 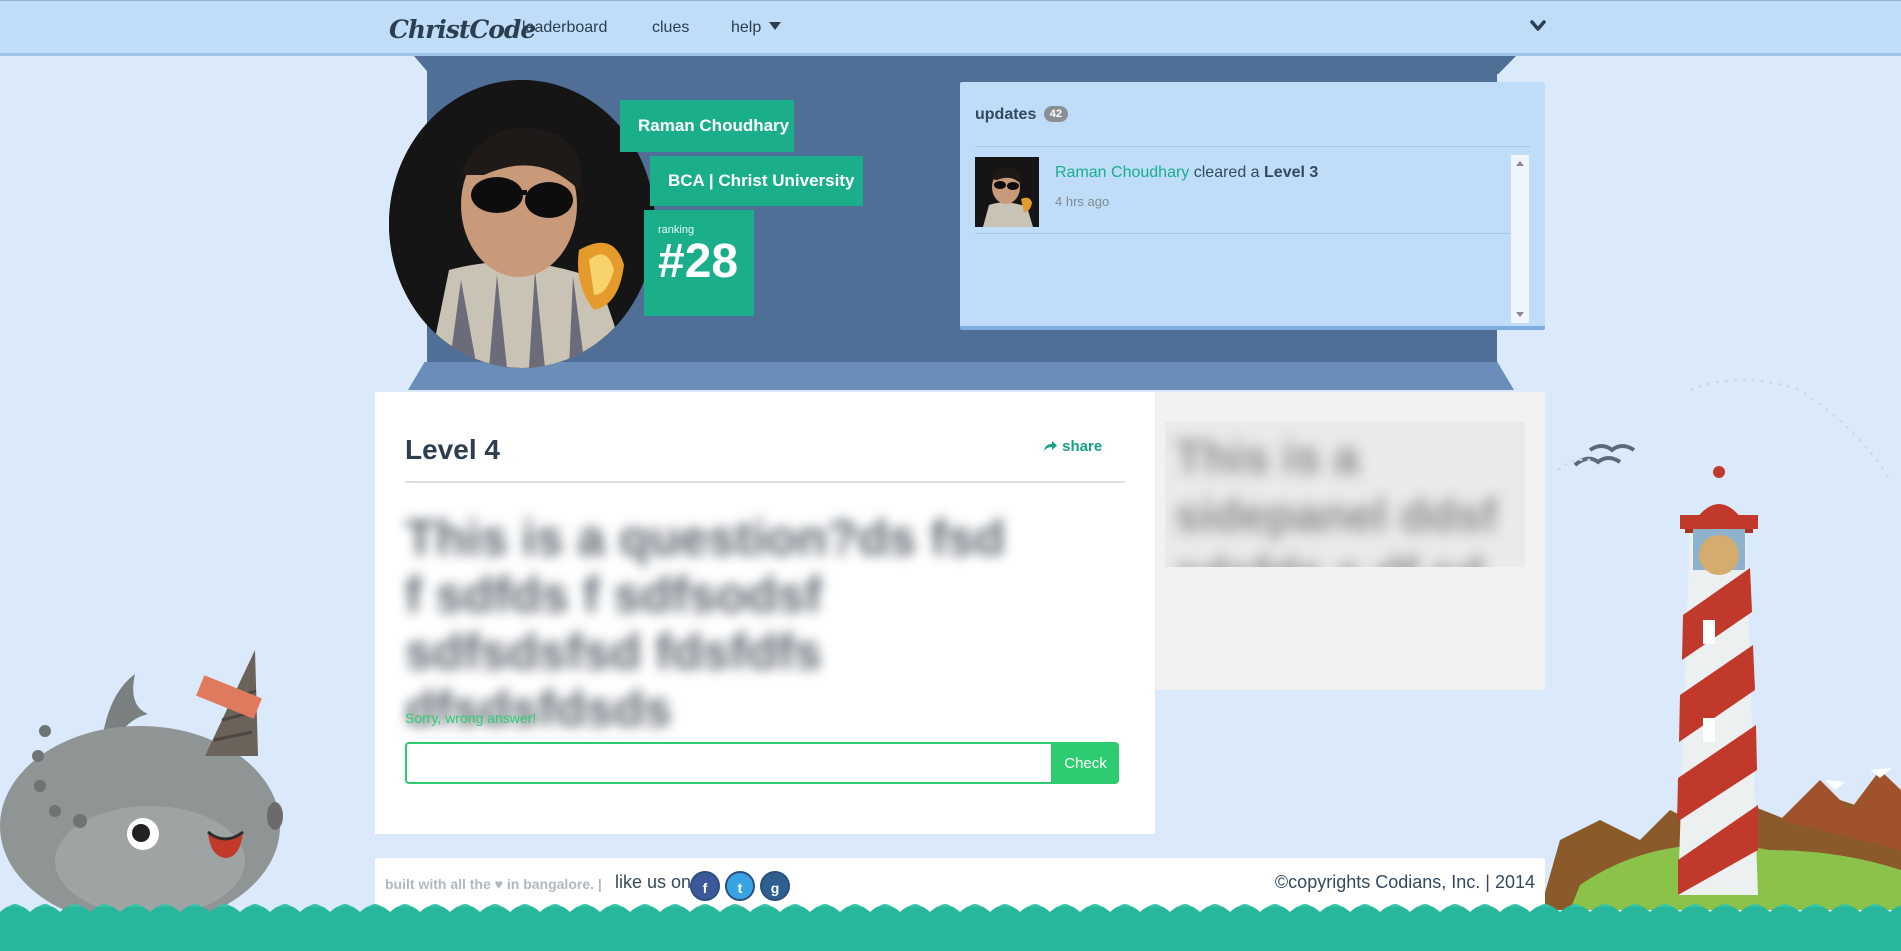 What do you see at coordinates (1720, 644) in the screenshot?
I see `lighthouse-illustration` at bounding box center [1720, 644].